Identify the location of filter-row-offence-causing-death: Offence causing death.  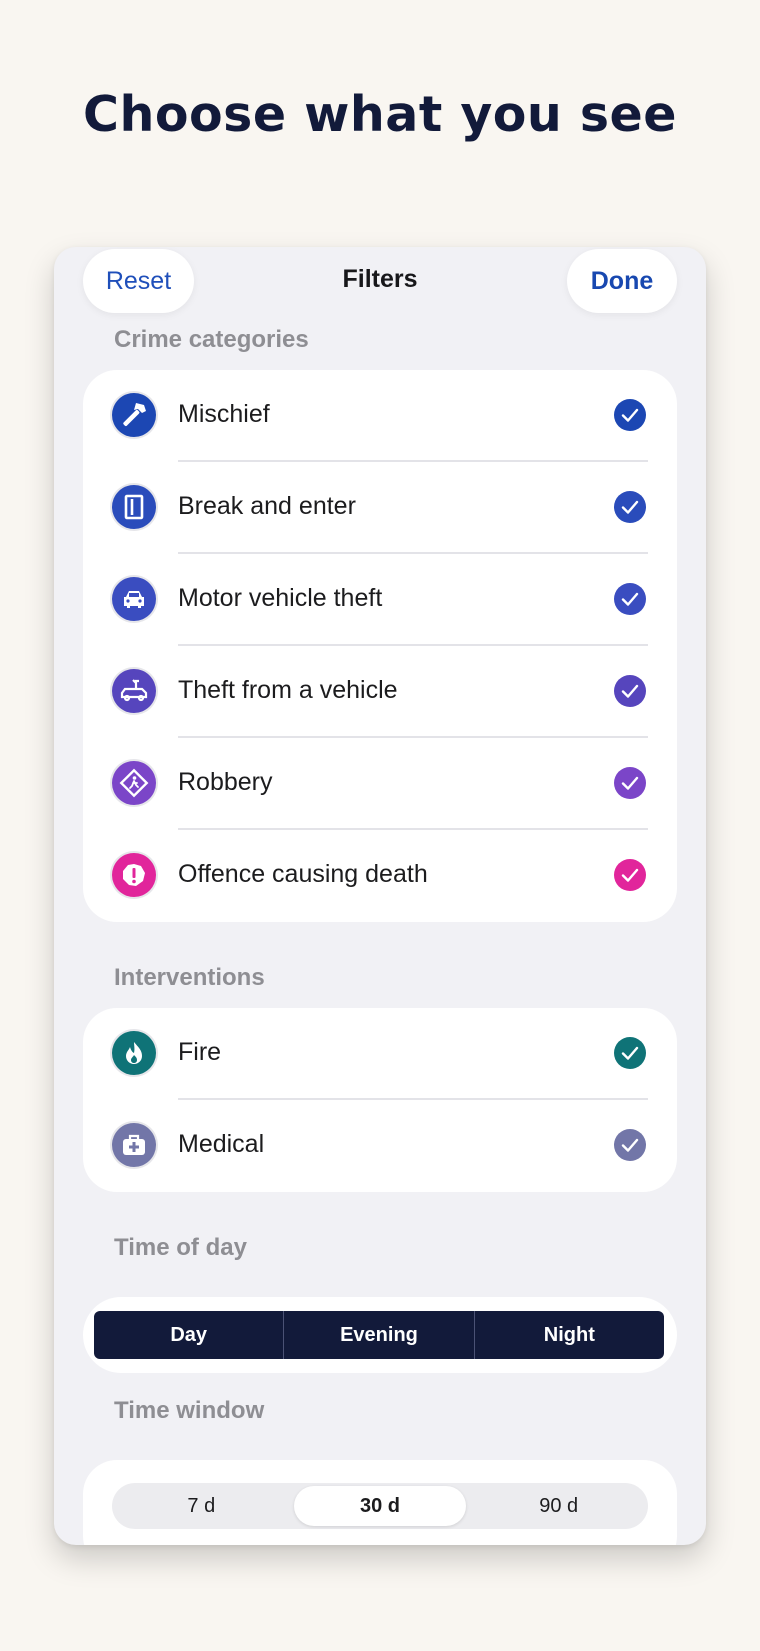
(380, 876).